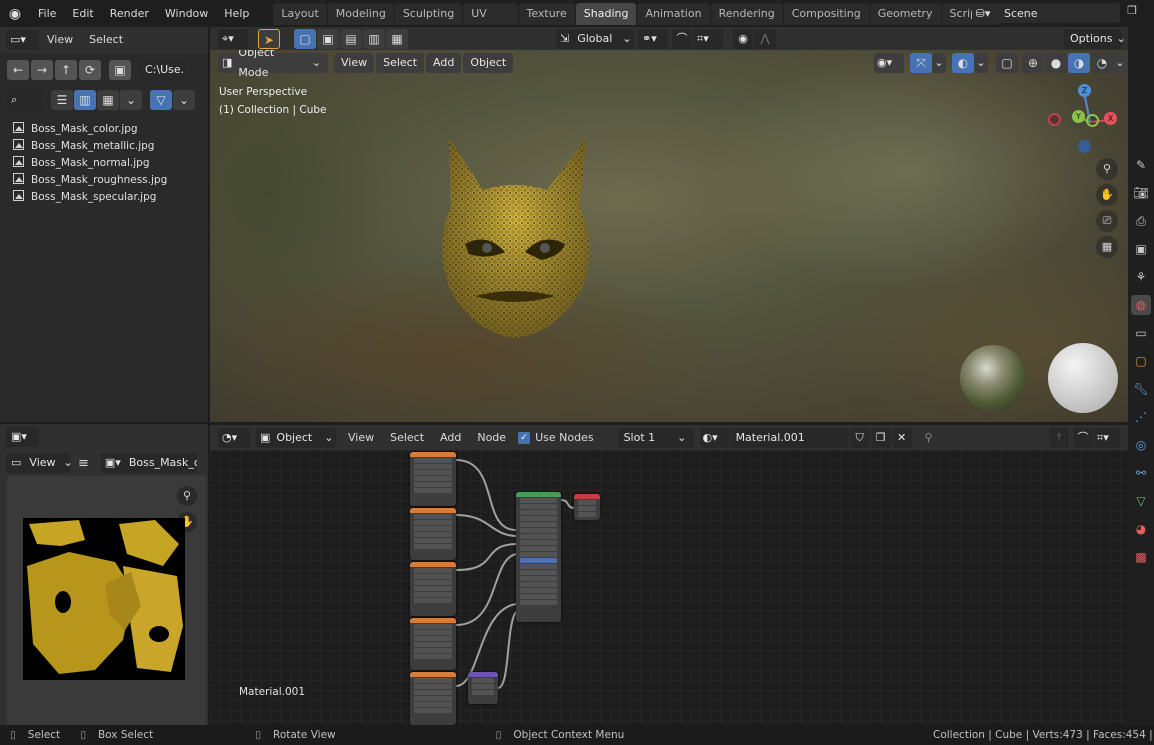 The image size is (1154, 745). I want to click on constraints-tab-icon: ⚯, so click(1141, 473).